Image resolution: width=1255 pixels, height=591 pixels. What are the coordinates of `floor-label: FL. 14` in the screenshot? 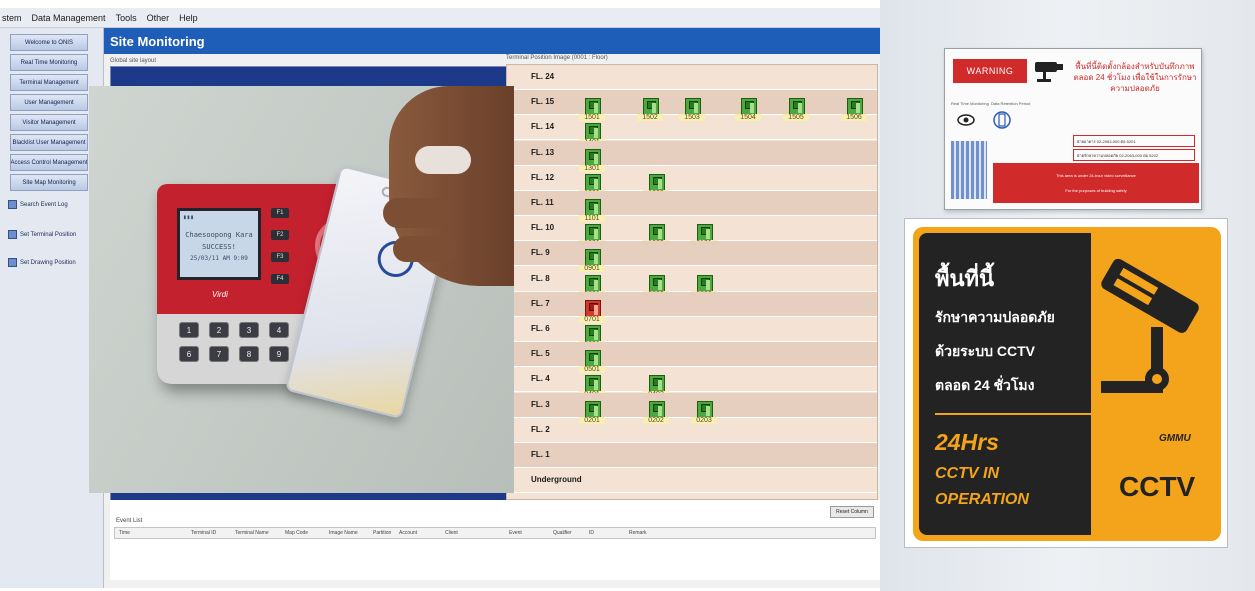 It's located at (543, 127).